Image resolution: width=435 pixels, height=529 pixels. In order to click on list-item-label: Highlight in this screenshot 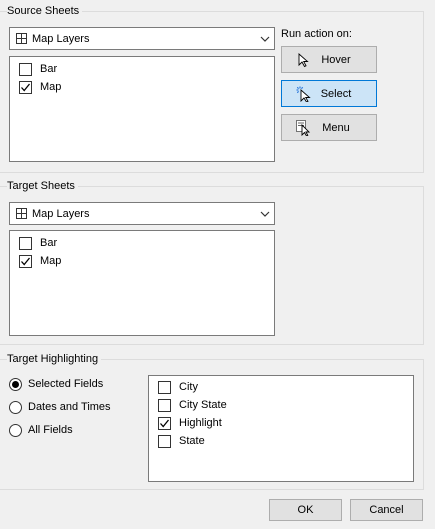, I will do `click(200, 423)`.